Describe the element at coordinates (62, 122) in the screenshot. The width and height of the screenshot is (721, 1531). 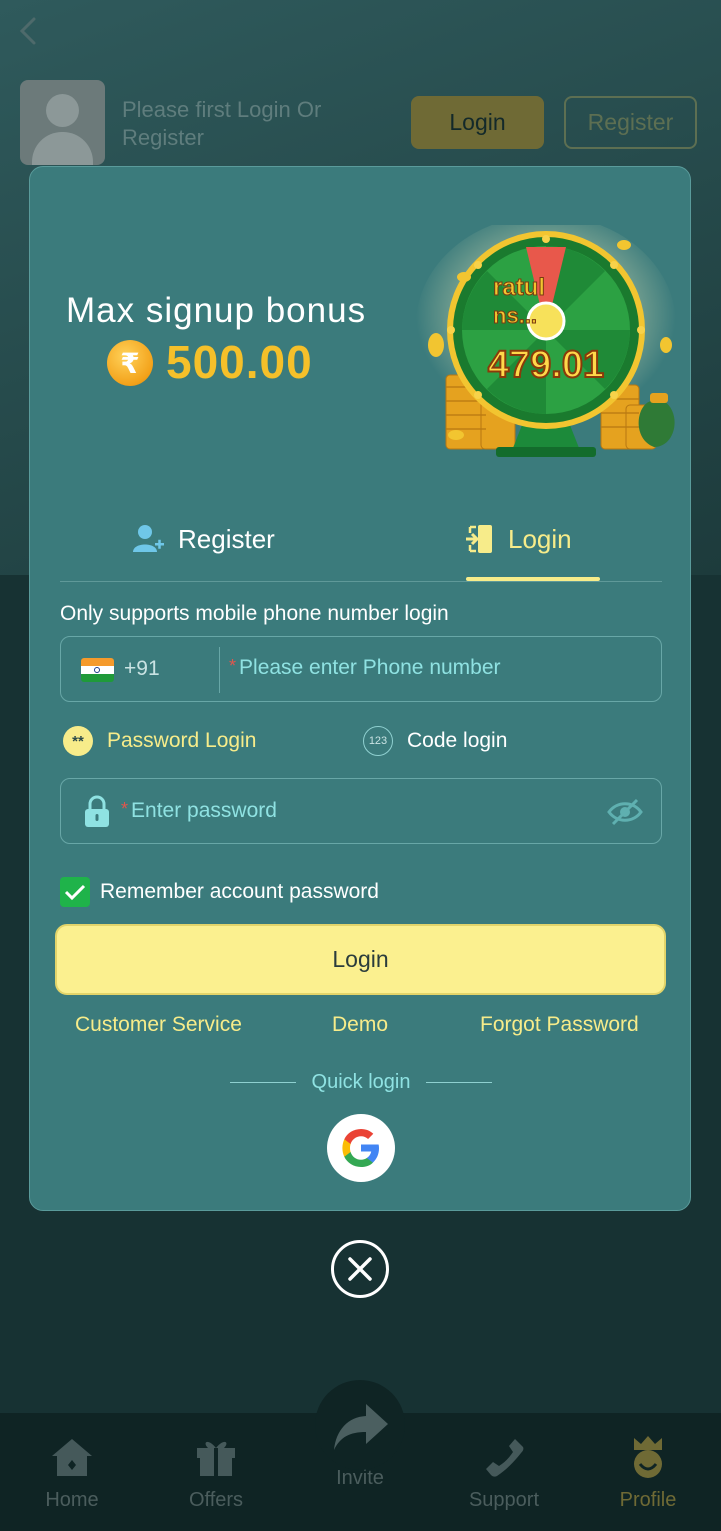
I see `avatar` at that location.